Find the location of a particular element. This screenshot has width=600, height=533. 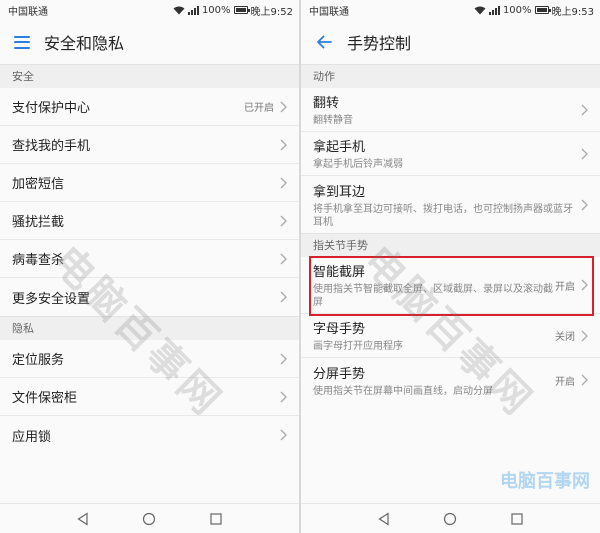

corner-watermark: 电脑百事网 is located at coordinates (545, 481).